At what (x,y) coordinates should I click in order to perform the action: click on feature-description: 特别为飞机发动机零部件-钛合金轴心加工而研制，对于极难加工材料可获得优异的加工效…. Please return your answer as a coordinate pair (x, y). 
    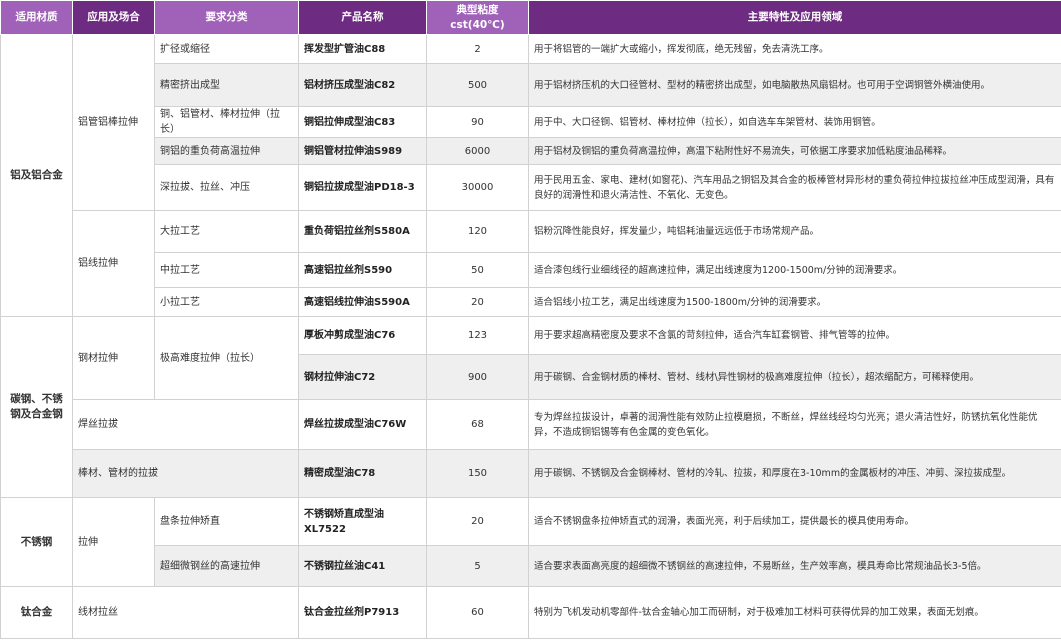
    Looking at the image, I should click on (794, 612).